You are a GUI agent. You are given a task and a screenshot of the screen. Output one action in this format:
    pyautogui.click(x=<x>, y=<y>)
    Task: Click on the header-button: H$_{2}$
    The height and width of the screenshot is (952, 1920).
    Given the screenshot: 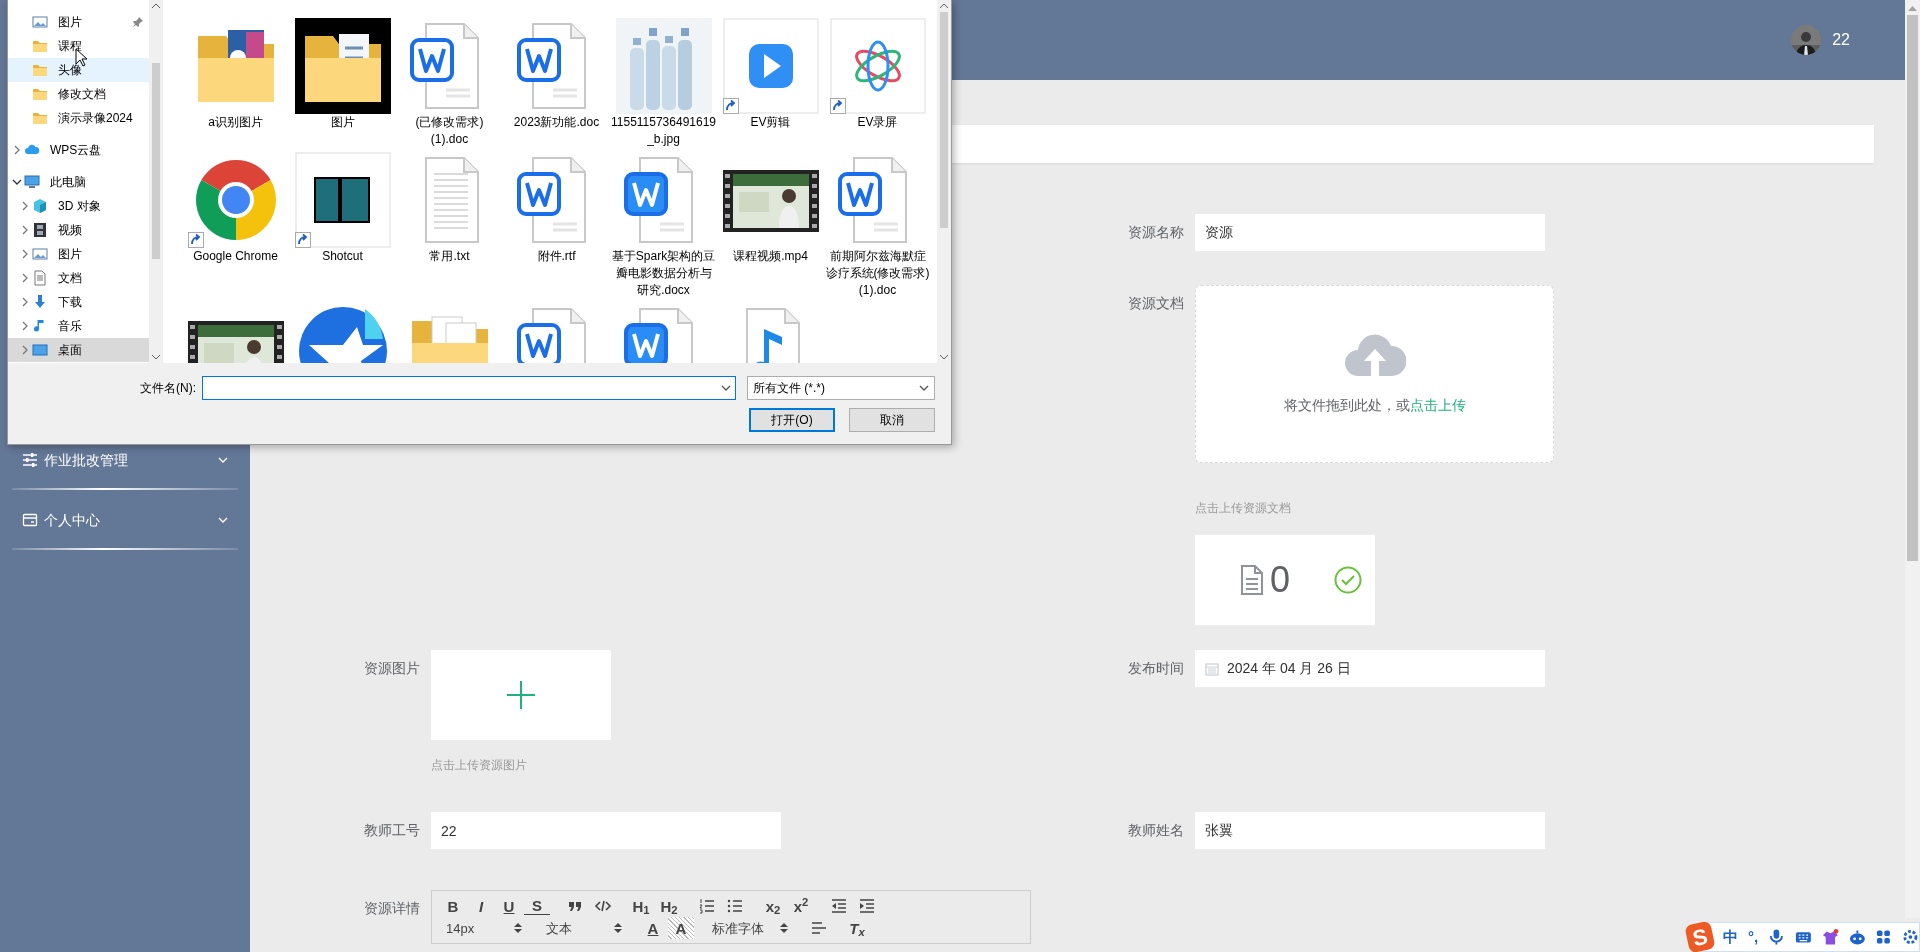 What is the action you would take?
    pyautogui.click(x=669, y=906)
    